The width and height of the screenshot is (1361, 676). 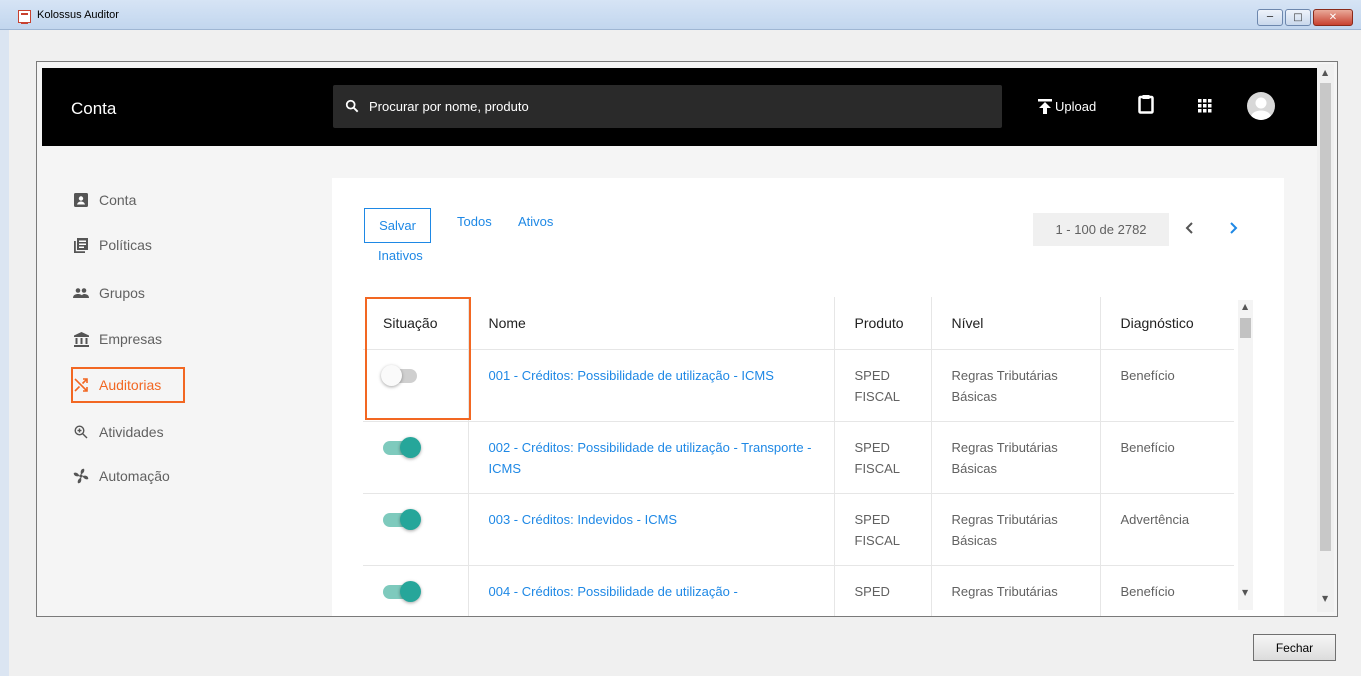 I want to click on apps-grid-icon, so click(x=1205, y=106).